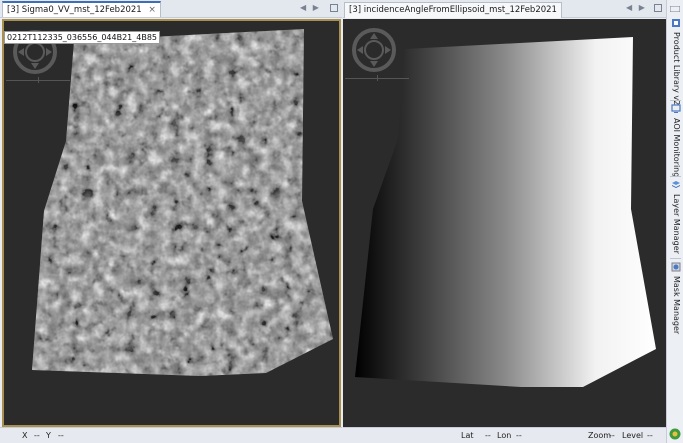 The width and height of the screenshot is (683, 443). Describe the element at coordinates (676, 108) in the screenshot. I see `monitor-icon` at that location.